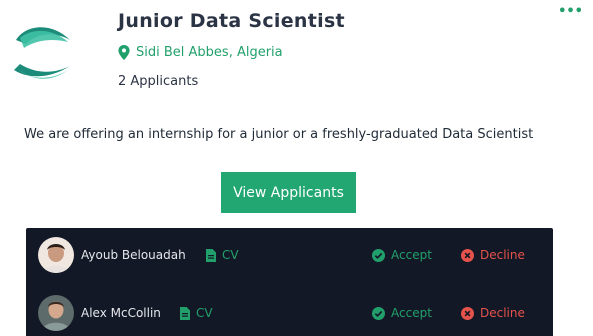 This screenshot has height=336, width=593. I want to click on applicant-name: Ayoub Belouadah, so click(133, 255).